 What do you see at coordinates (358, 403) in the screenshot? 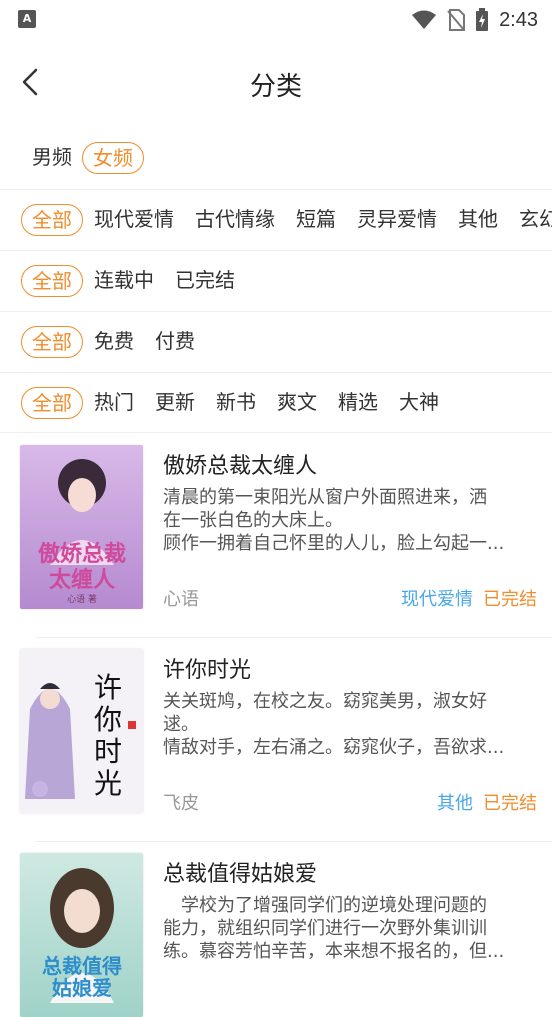
I see `sort-chip: 精选` at bounding box center [358, 403].